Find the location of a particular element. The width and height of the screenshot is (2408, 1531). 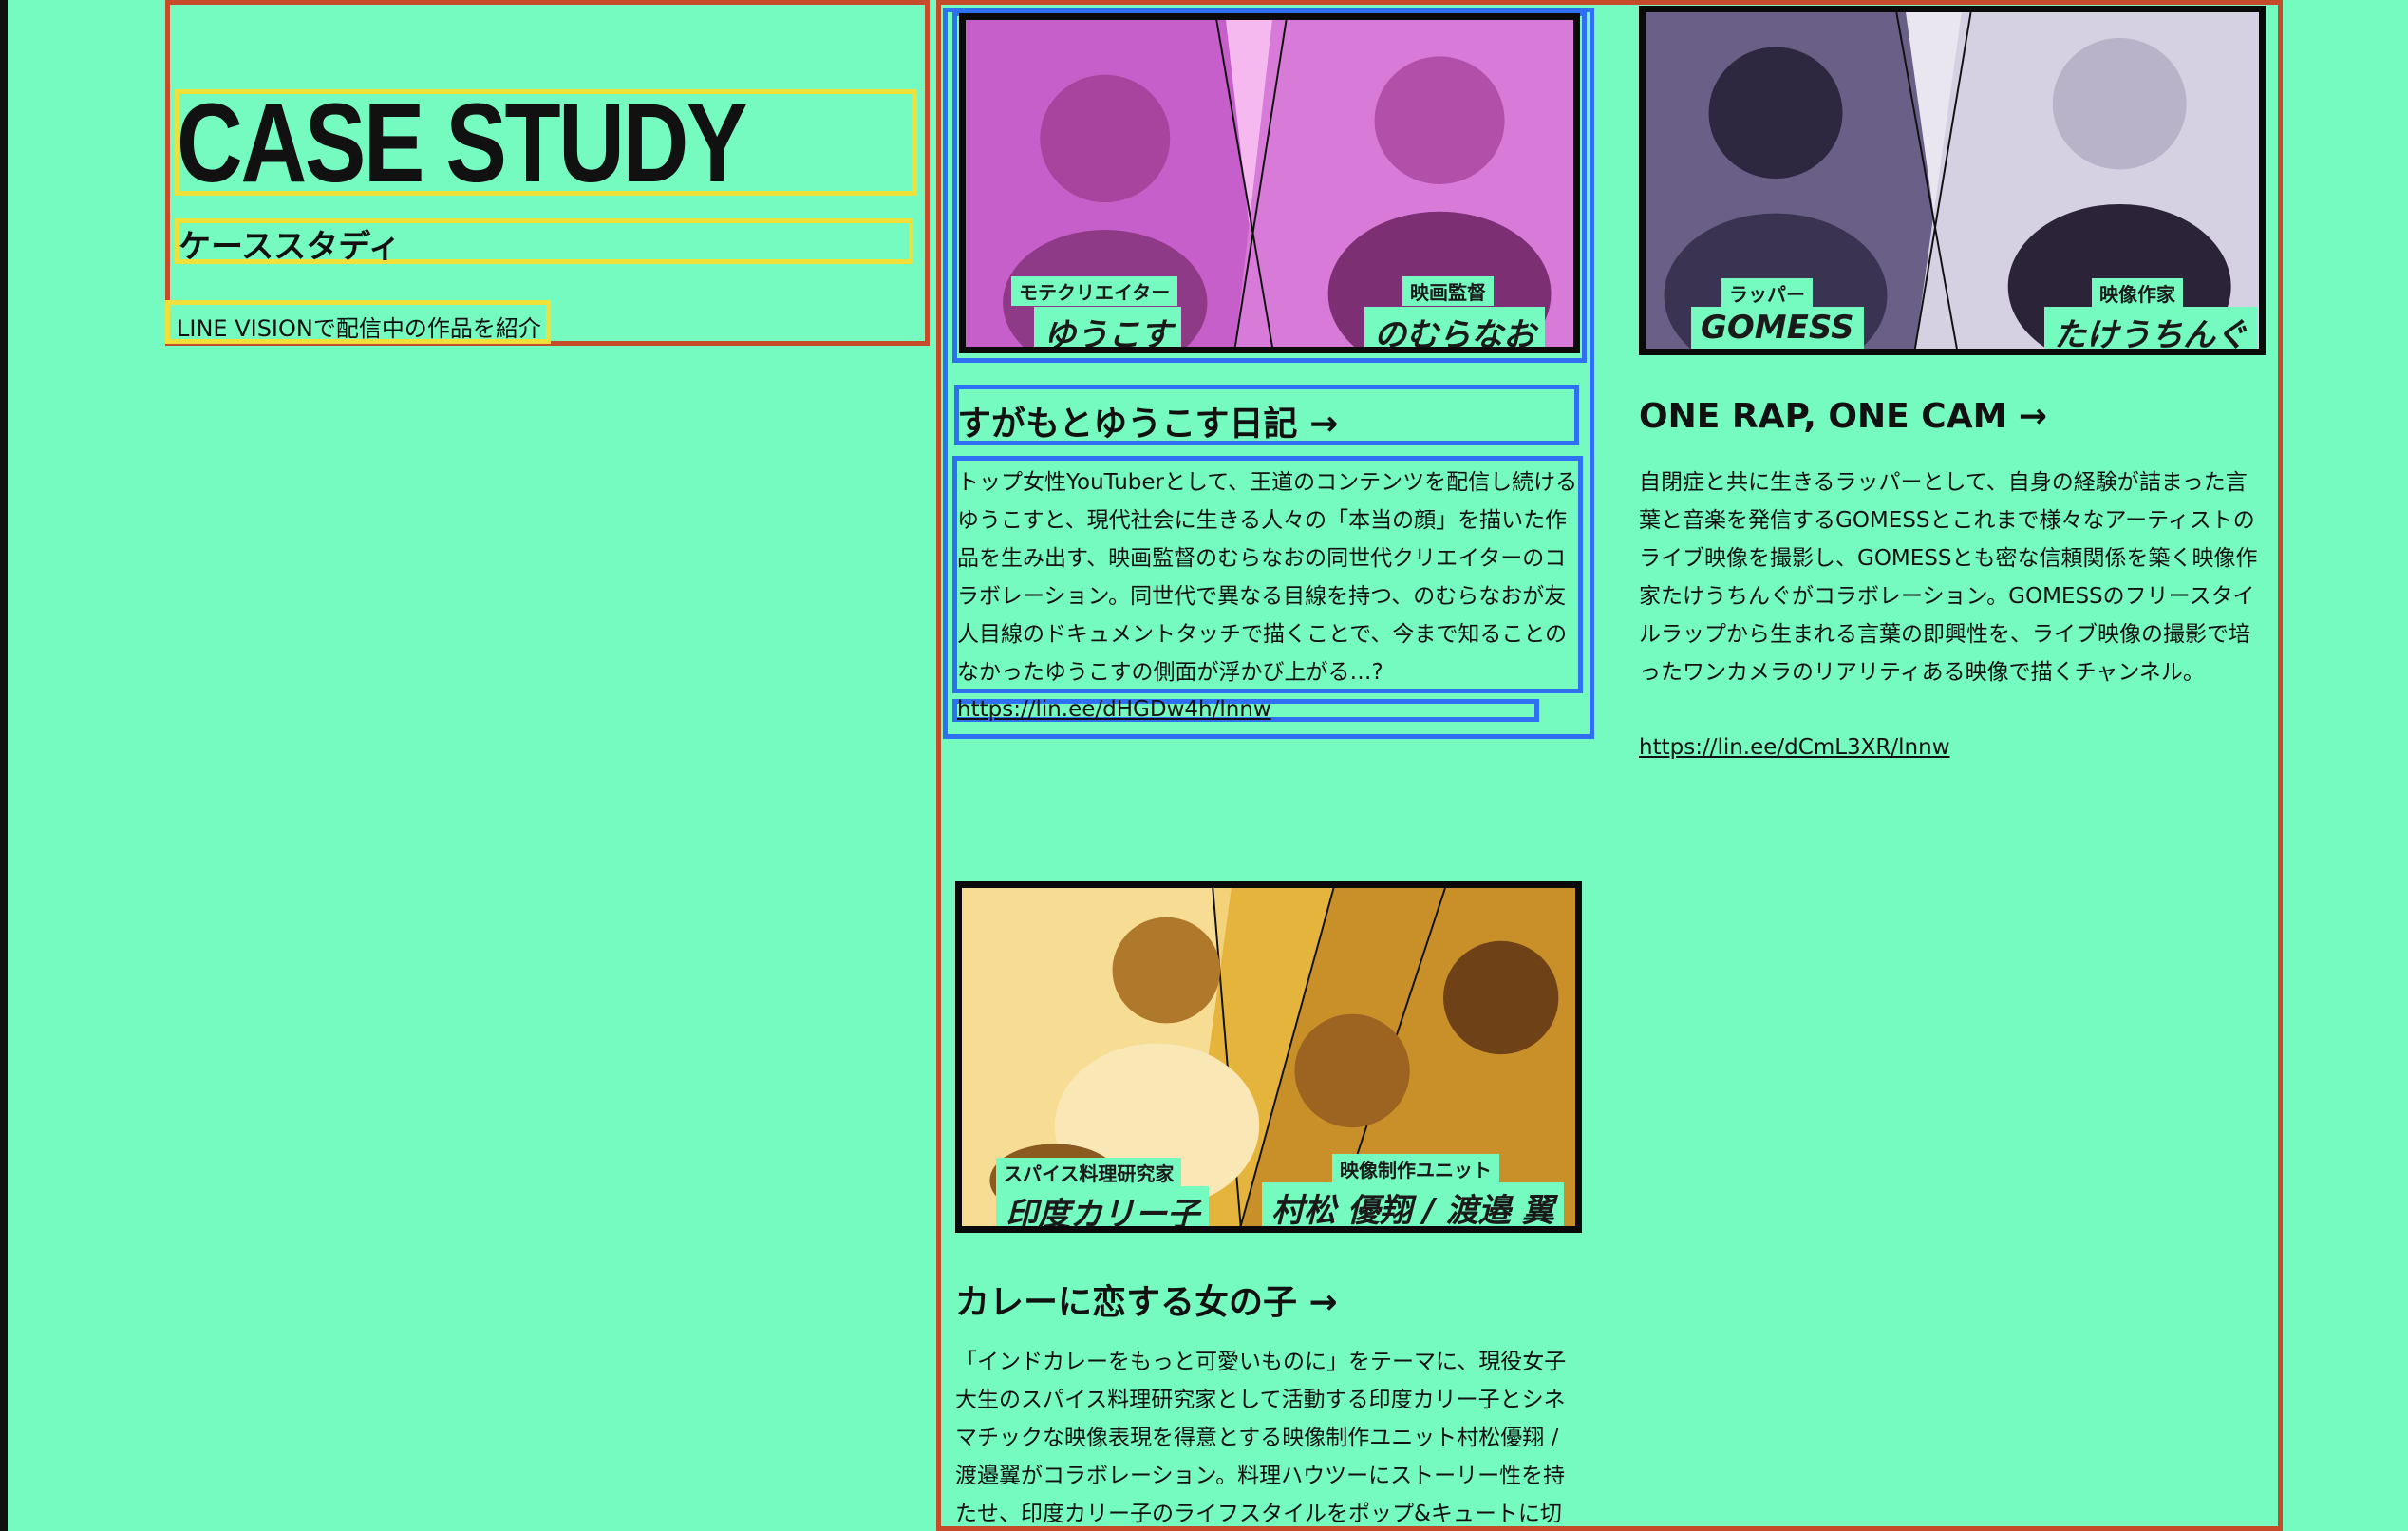

card-title-link: すがもとゆうこす日記 → is located at coordinates (1147, 421).